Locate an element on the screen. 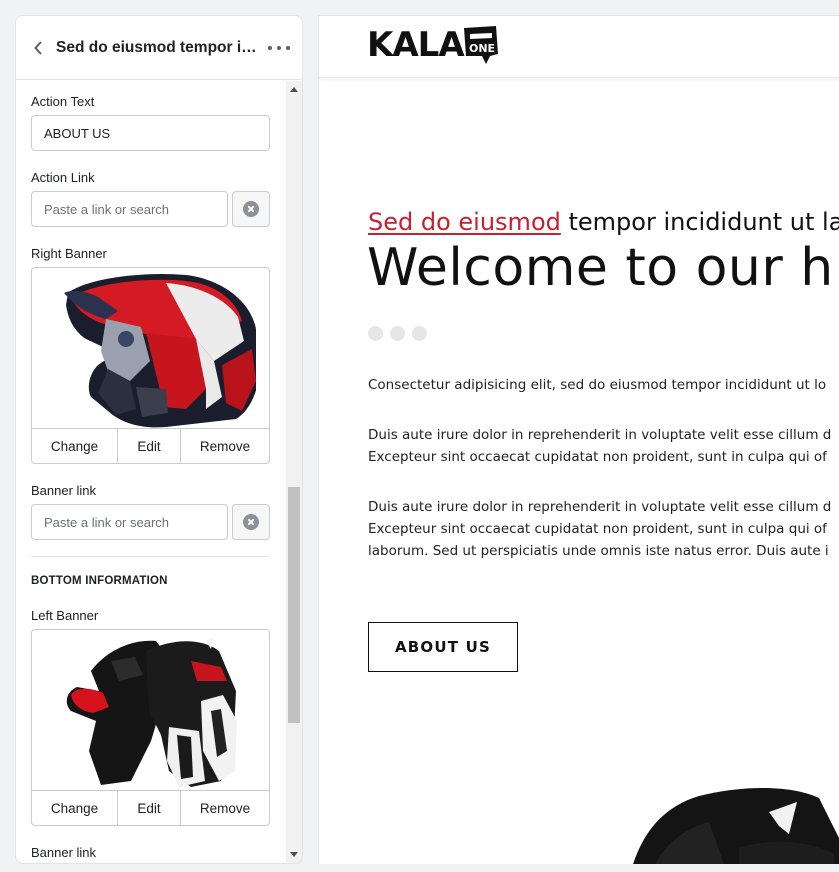 This screenshot has width=839, height=872. action-link-input: Paste a link or search is located at coordinates (129, 209).